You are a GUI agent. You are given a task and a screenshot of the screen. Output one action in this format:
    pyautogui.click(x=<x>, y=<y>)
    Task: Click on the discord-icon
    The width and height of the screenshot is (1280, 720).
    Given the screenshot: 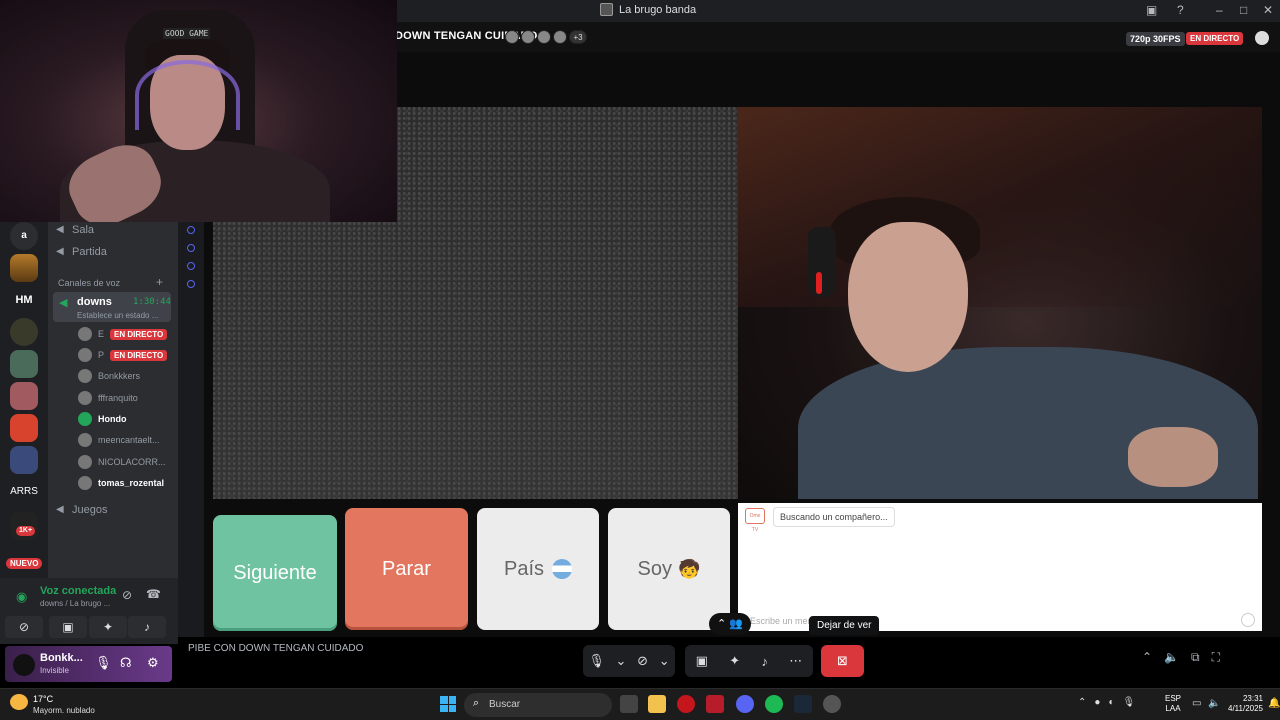 What is the action you would take?
    pyautogui.click(x=745, y=704)
    